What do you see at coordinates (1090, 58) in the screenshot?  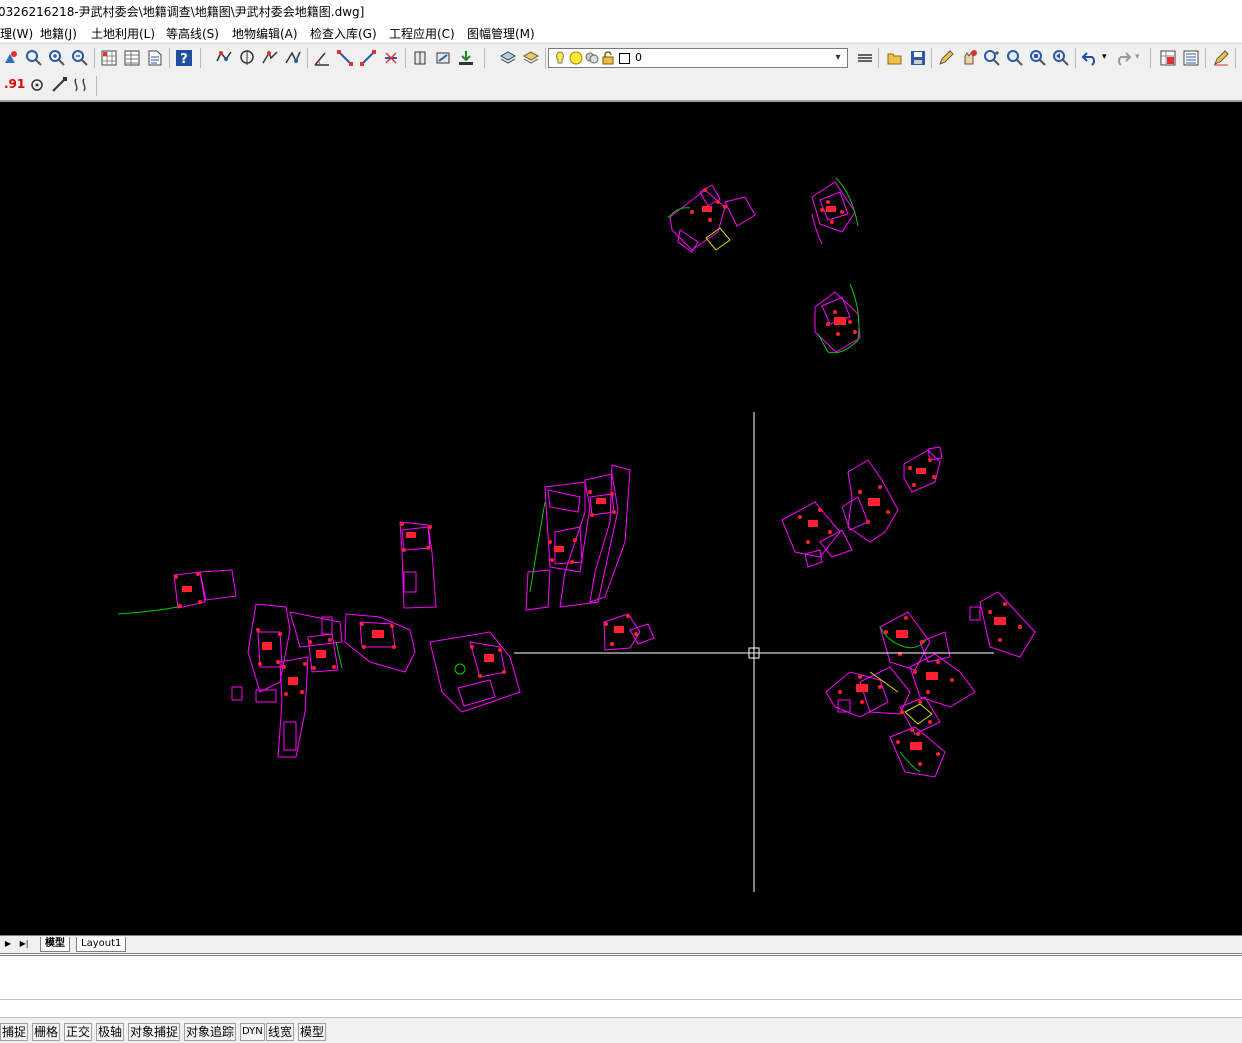 I see `undo-icon` at bounding box center [1090, 58].